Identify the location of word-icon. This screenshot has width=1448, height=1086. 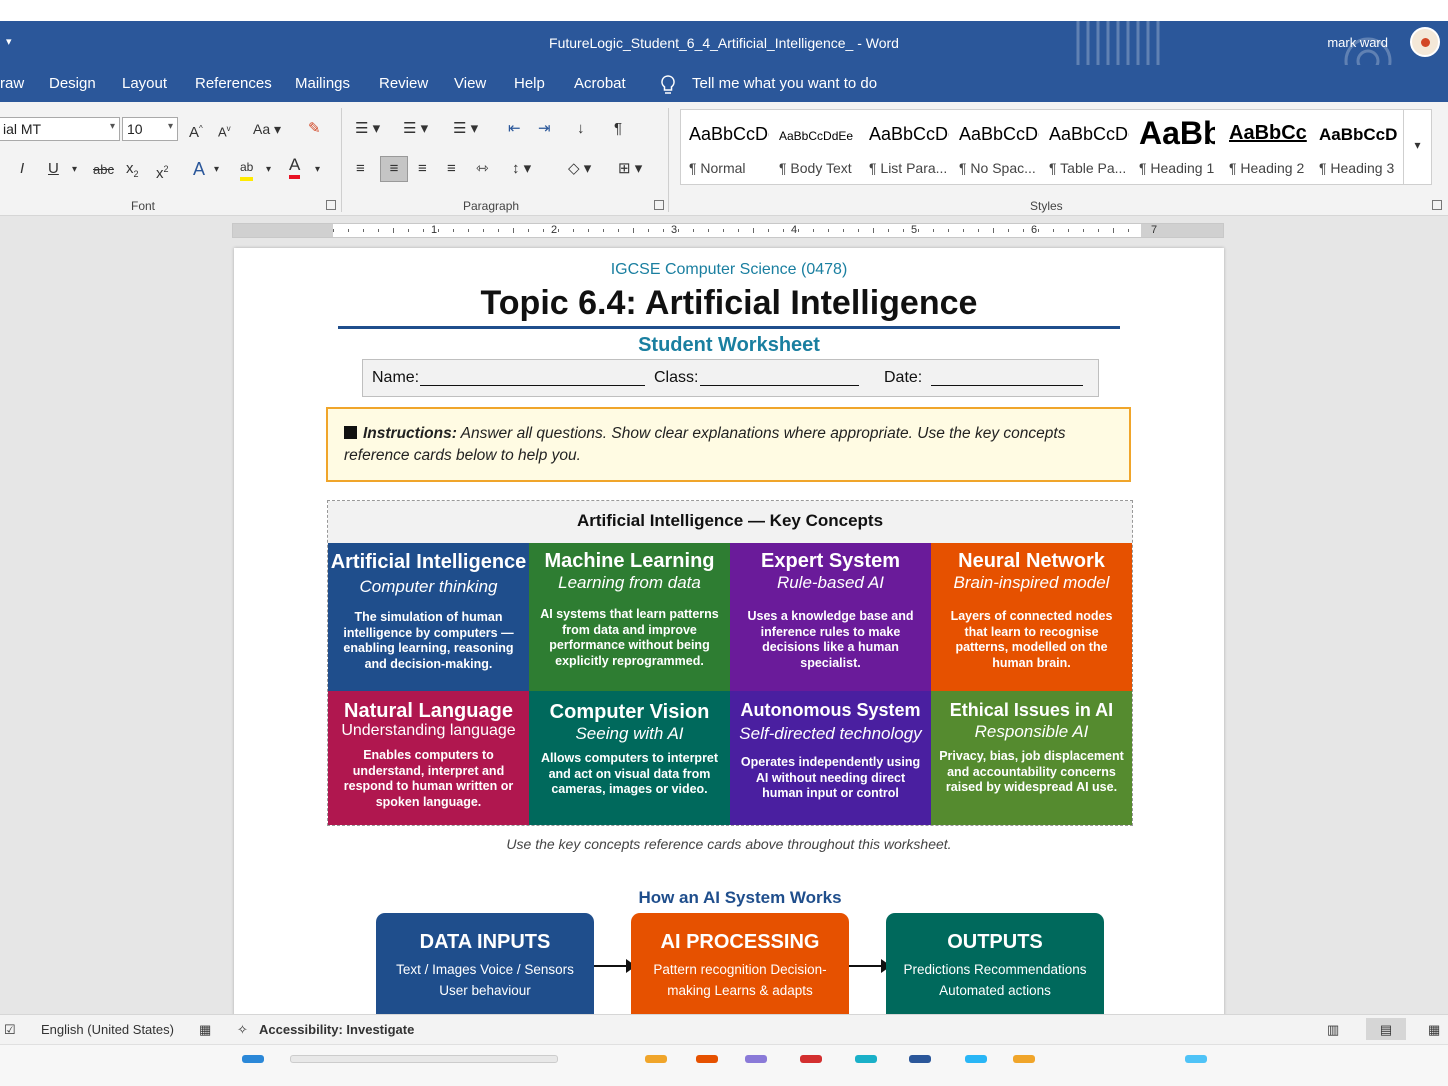
(920, 1059).